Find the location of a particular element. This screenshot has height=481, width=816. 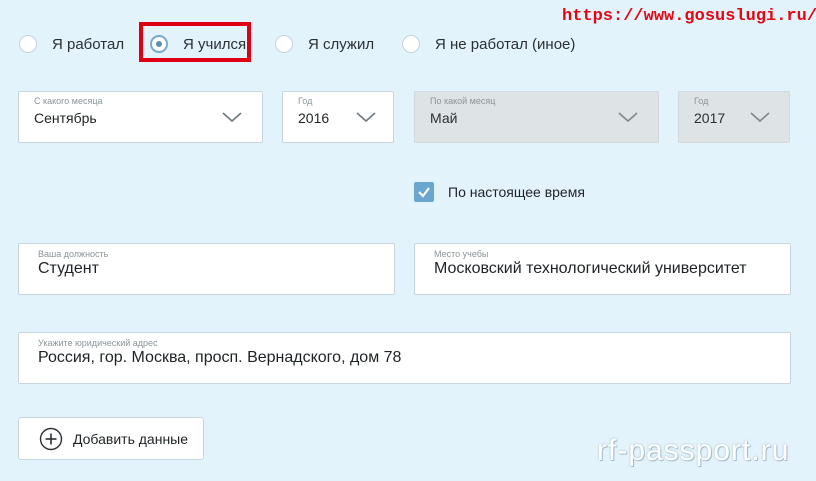

radio-label: Я не работал (иное) is located at coordinates (505, 44).